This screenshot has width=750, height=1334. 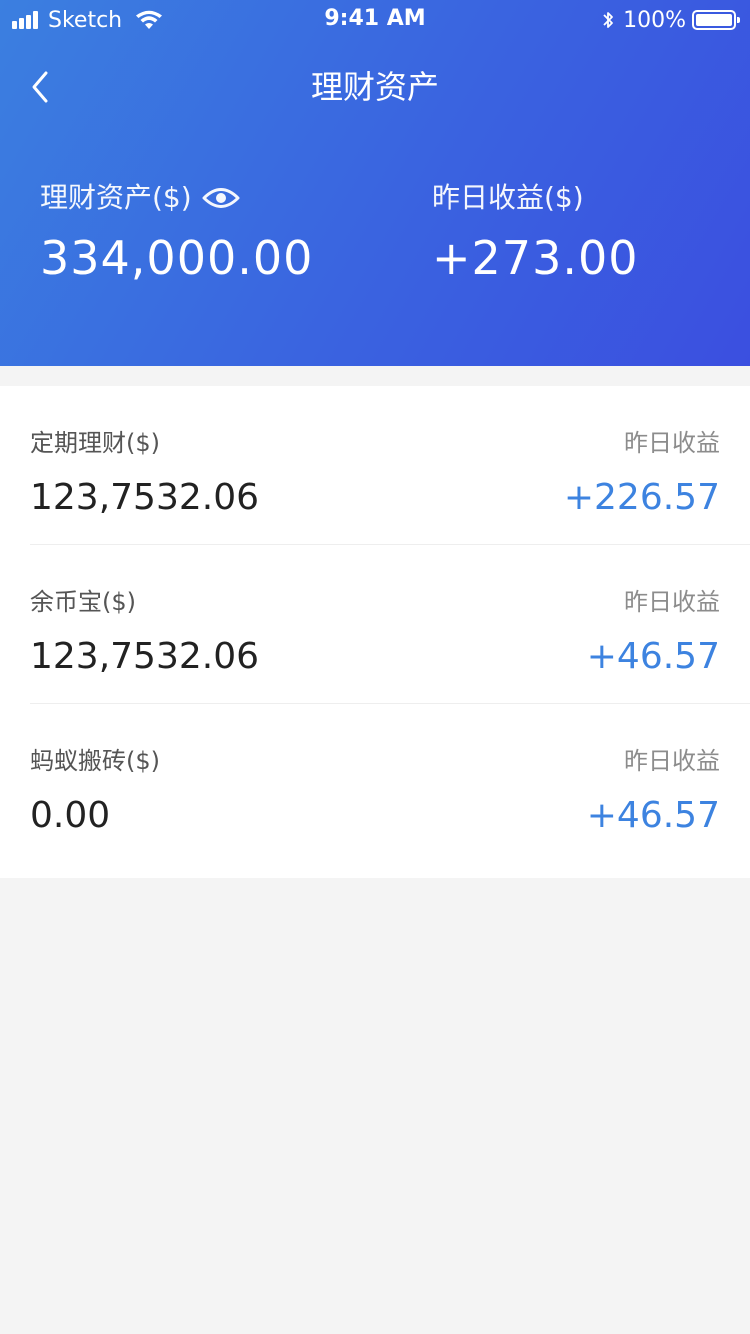 I want to click on total-assets-block: 理财资产($) 334,000.00, so click(x=176, y=232).